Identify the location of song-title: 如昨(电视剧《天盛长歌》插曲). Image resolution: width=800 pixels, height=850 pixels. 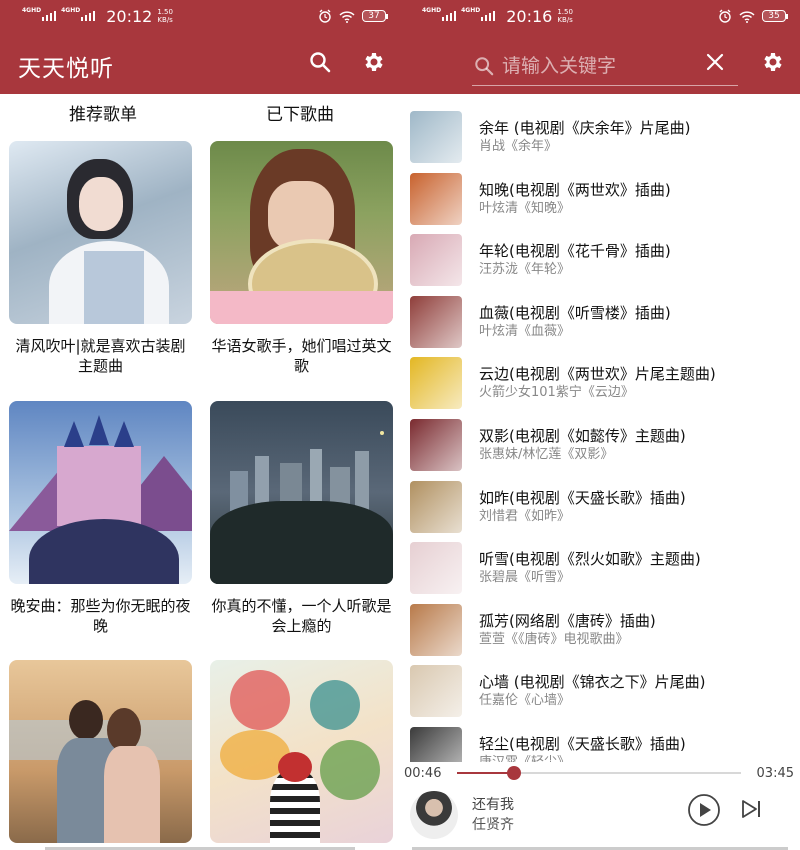
(582, 497).